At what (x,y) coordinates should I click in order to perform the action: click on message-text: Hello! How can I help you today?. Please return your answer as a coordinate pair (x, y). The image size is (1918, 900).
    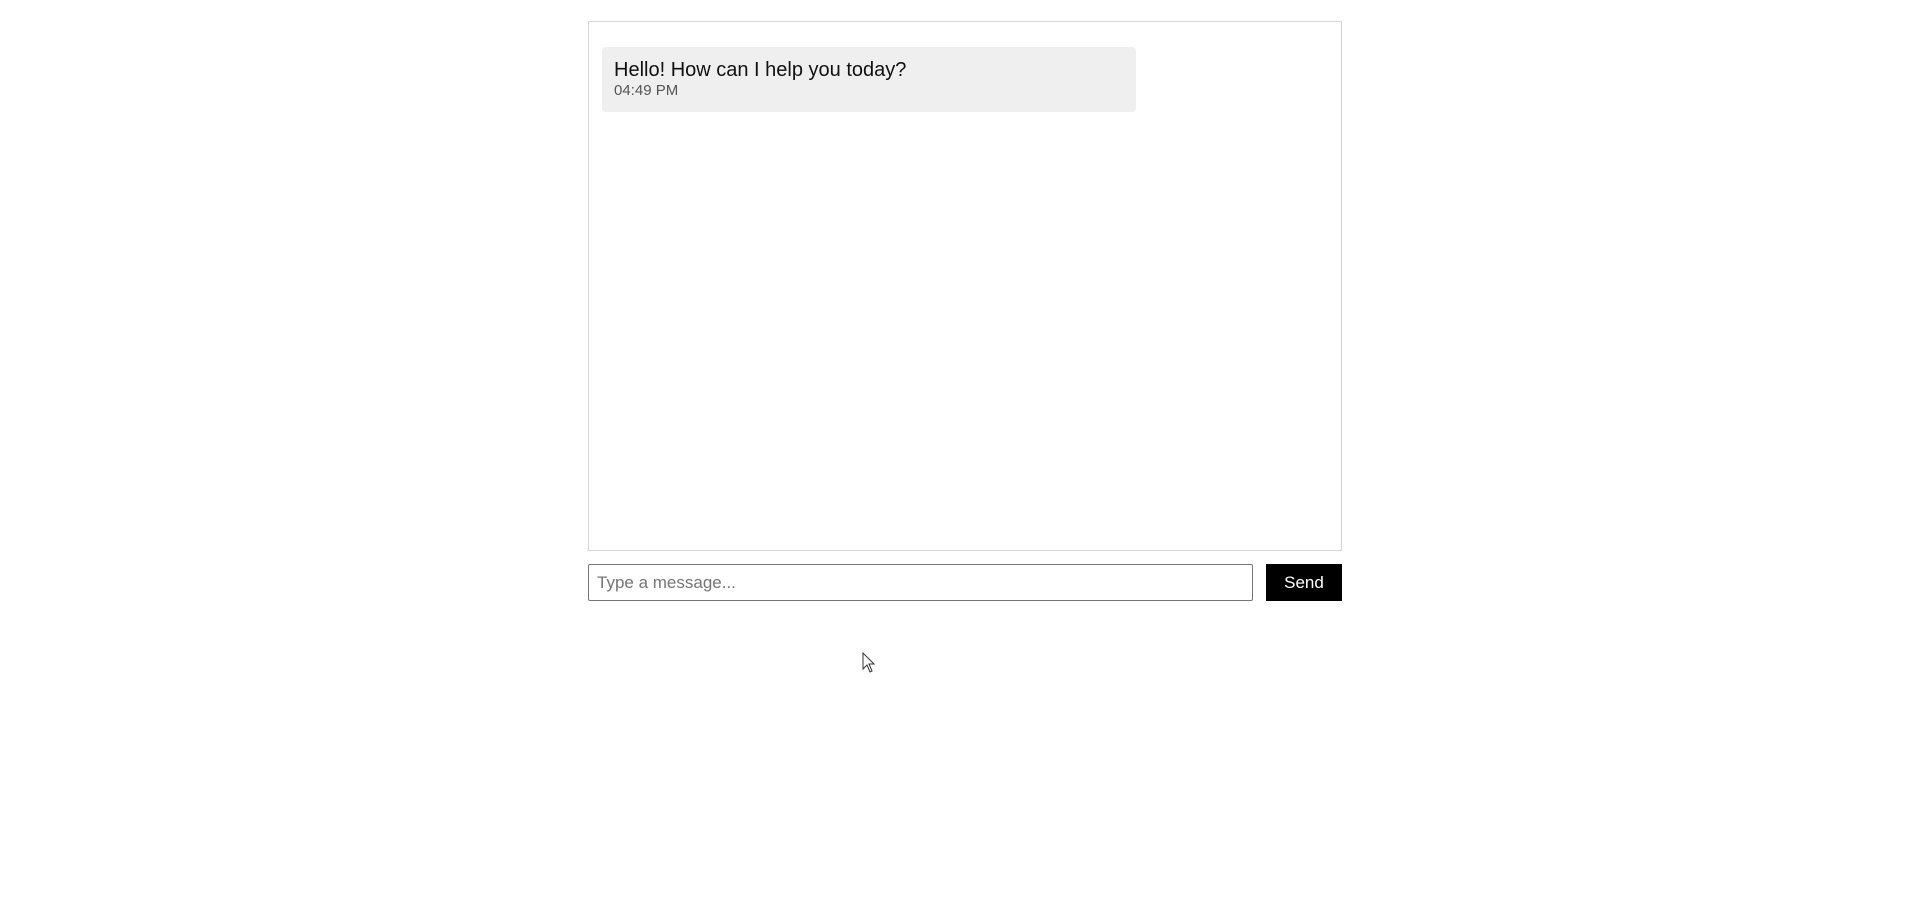
    Looking at the image, I should click on (760, 70).